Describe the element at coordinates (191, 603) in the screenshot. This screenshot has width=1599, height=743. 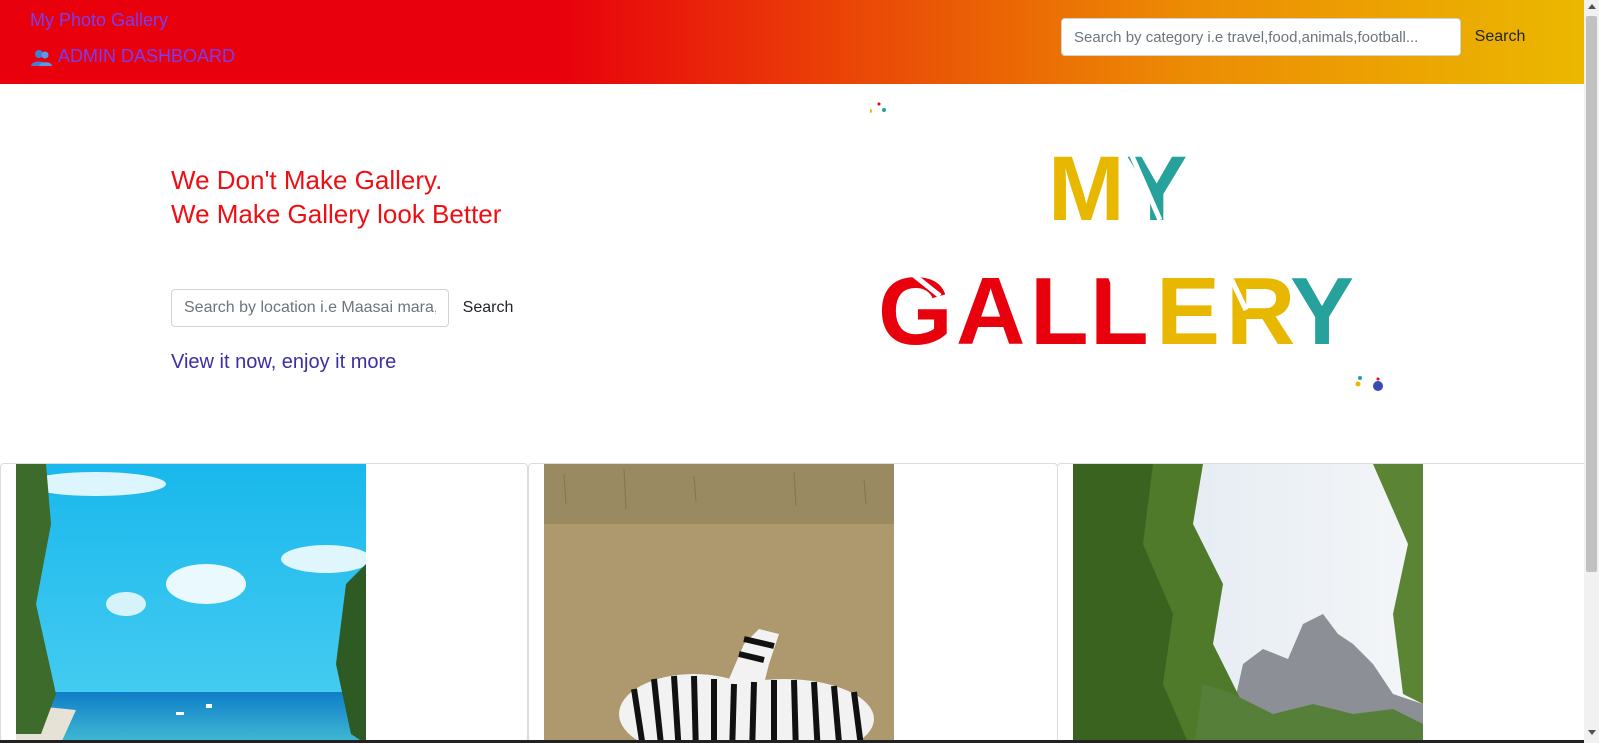
I see `beach-photo` at that location.